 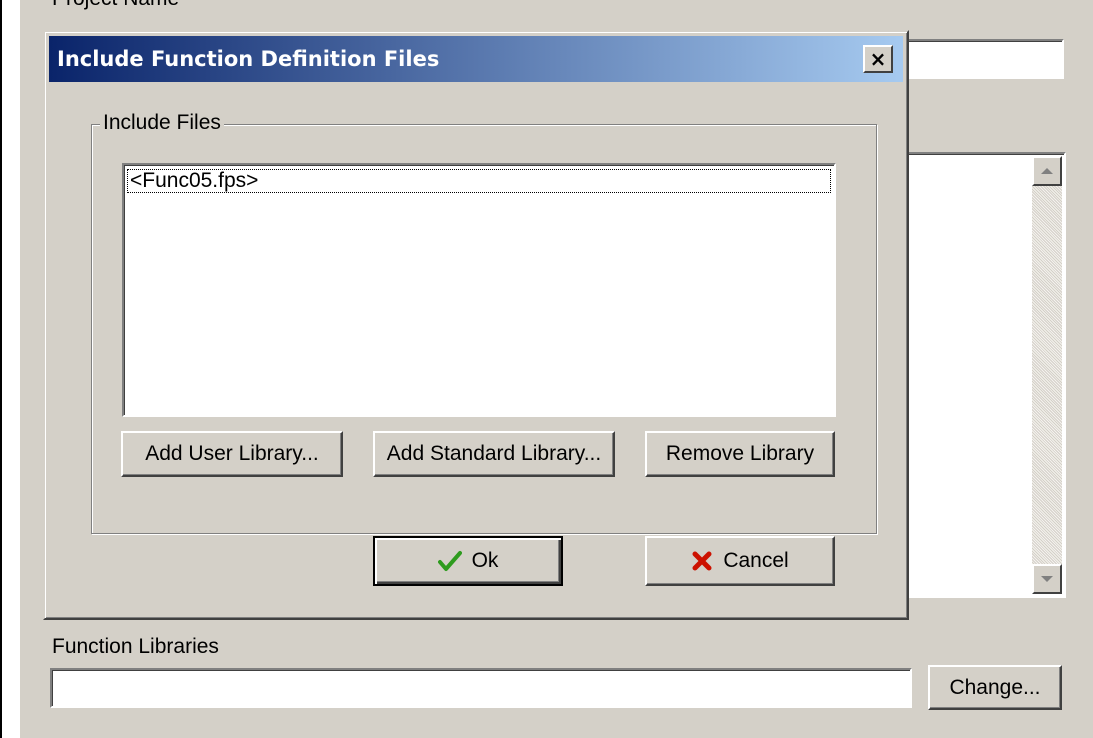 I want to click on remove-library-button: Remove Library, so click(x=740, y=454).